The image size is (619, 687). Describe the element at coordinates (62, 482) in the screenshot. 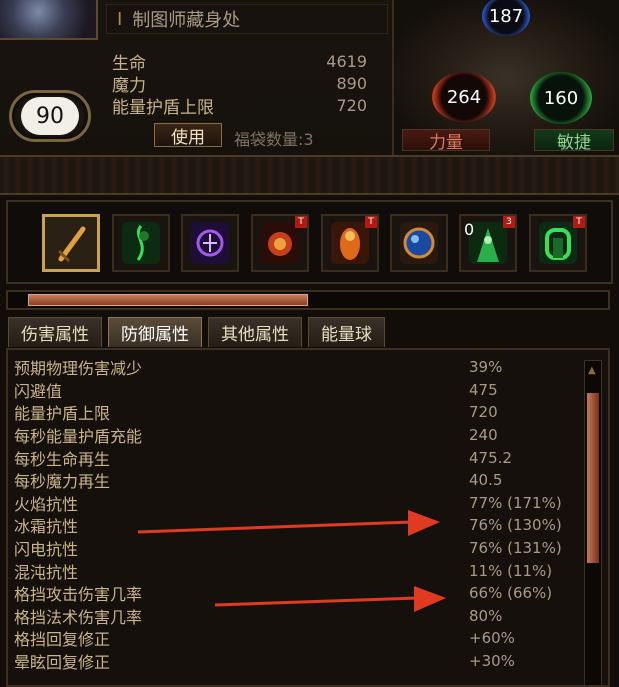

I see `stat-label: 每秒魔力再生` at that location.